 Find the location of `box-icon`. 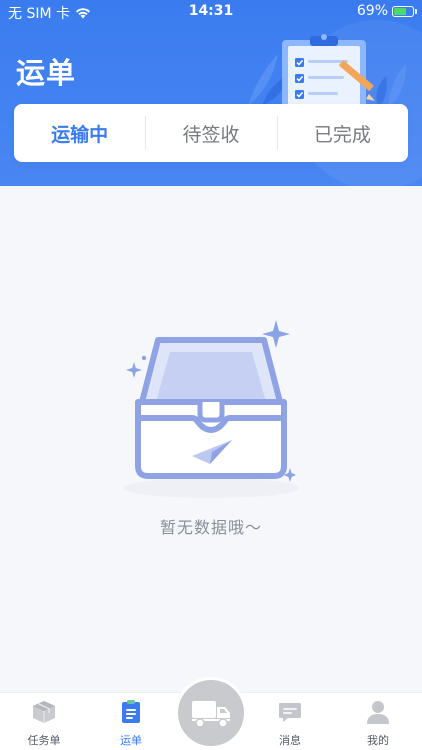

box-icon is located at coordinates (44, 712).